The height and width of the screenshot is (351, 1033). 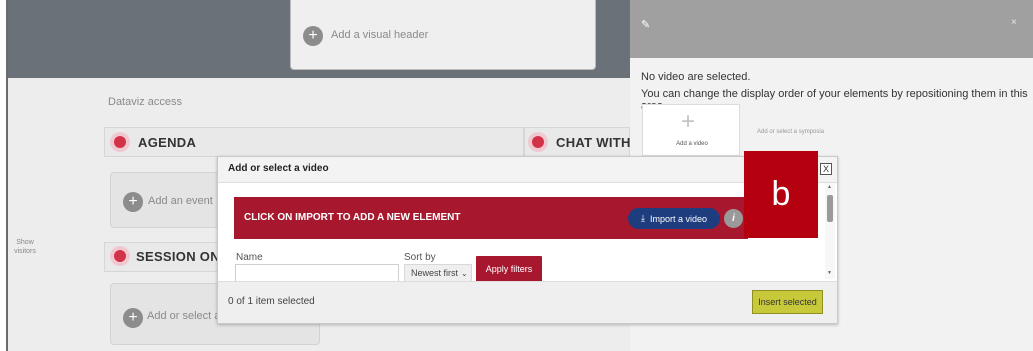 I want to click on add-select-symposia-link: Add or select a symposia, so click(x=790, y=132).